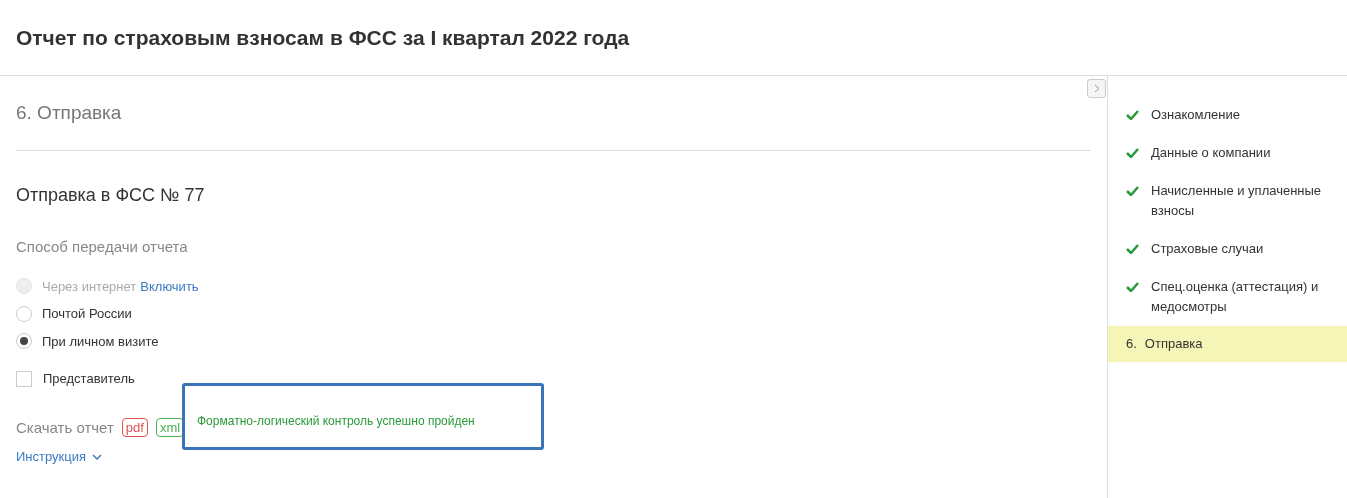 Image resolution: width=1347 pixels, height=498 pixels. What do you see at coordinates (1227, 344) in the screenshot?
I see `step-item: 6. Отправка` at bounding box center [1227, 344].